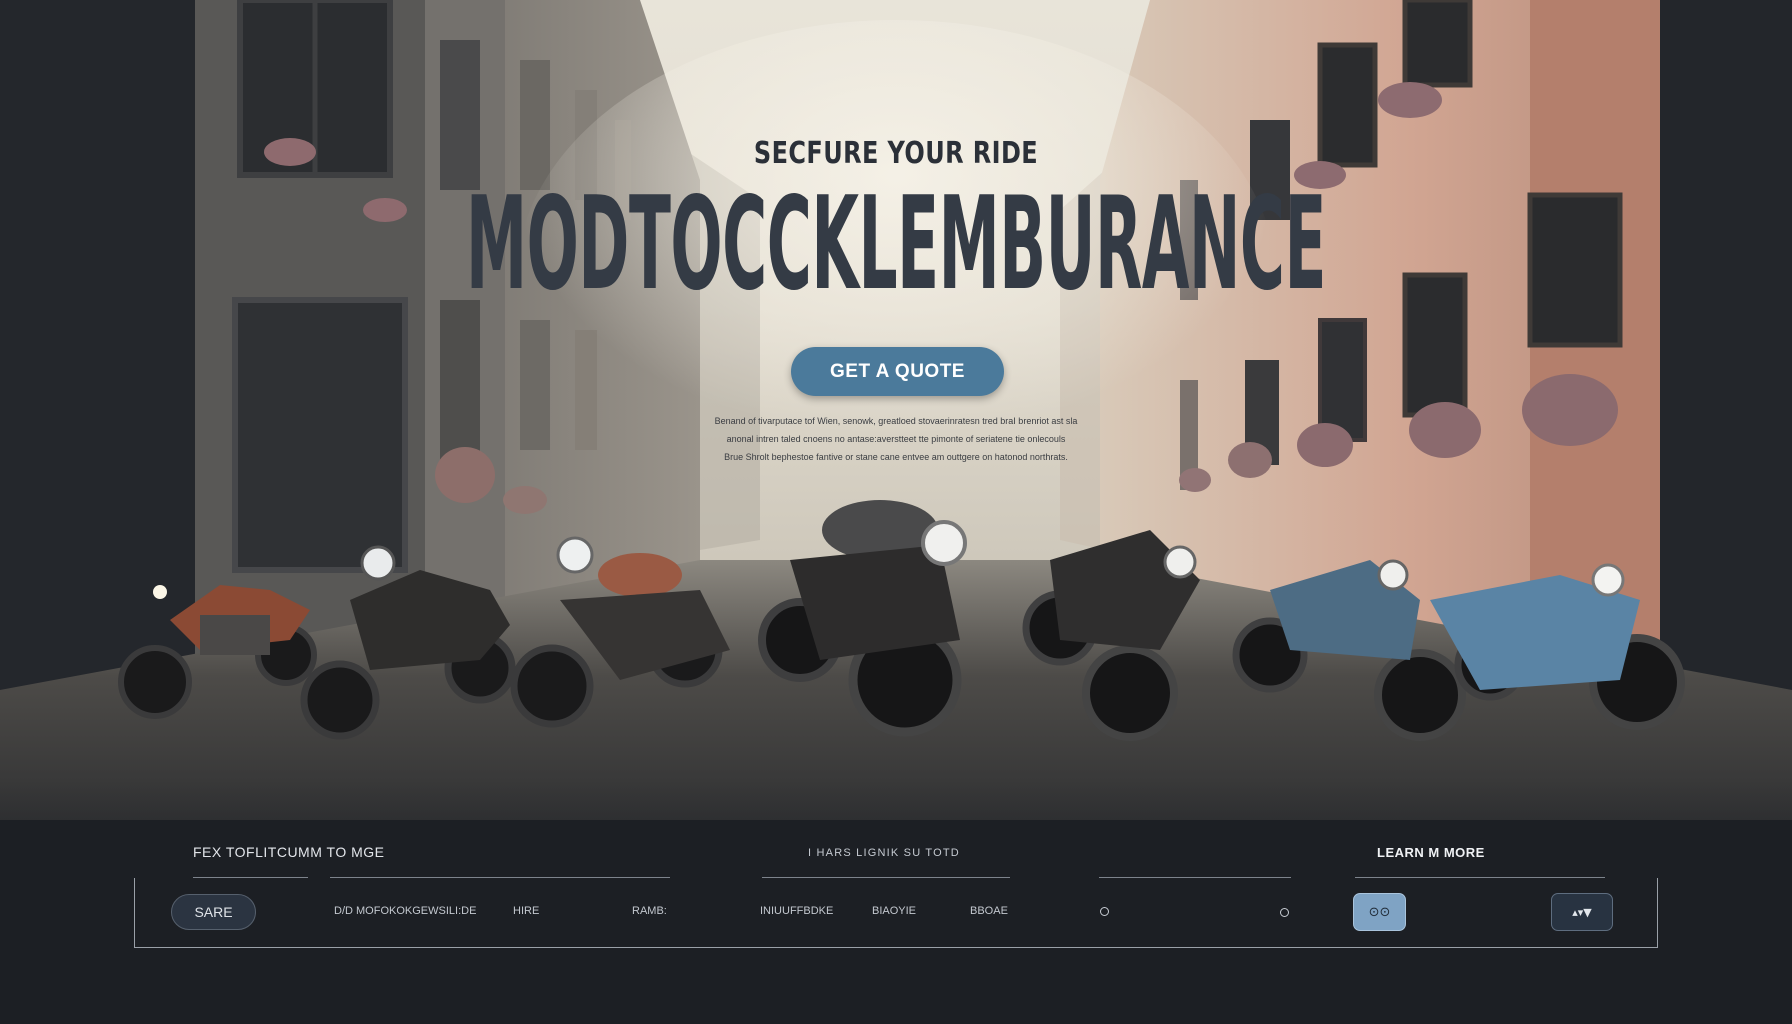  Describe the element at coordinates (989, 911) in the screenshot. I see `nav-link: BBOAE` at that location.